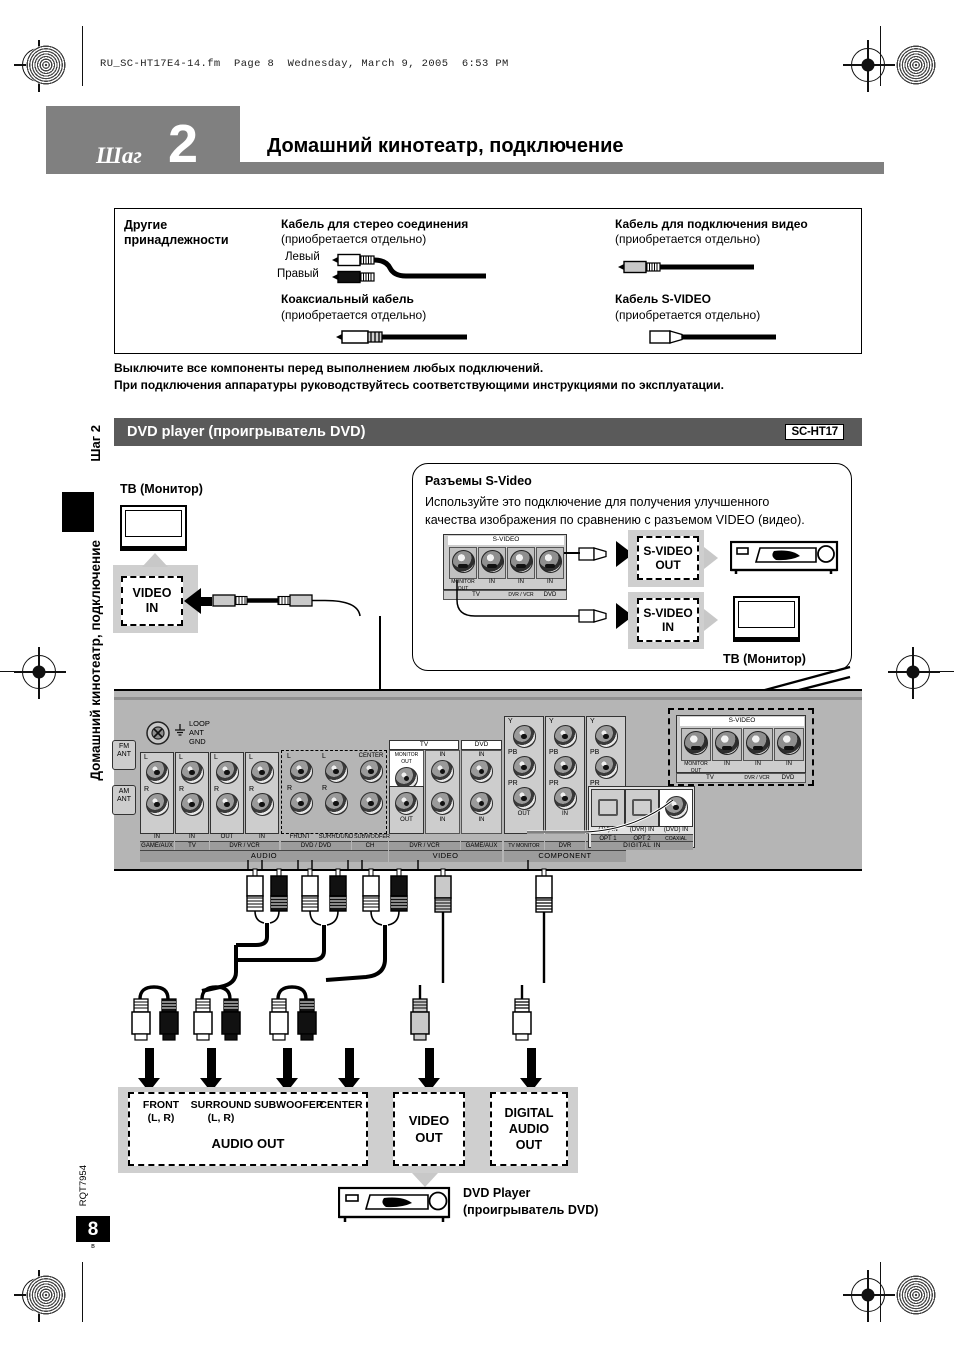  What do you see at coordinates (354, 315) in the screenshot?
I see `accessory-2-sub: (приобретается отдельно)` at bounding box center [354, 315].